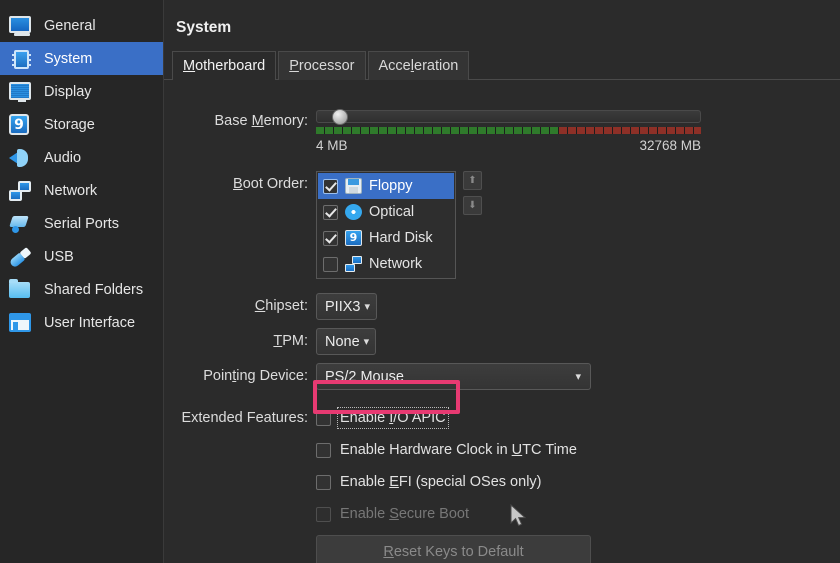 This screenshot has width=840, height=563. Describe the element at coordinates (21, 26) in the screenshot. I see `monitor-icon` at that location.